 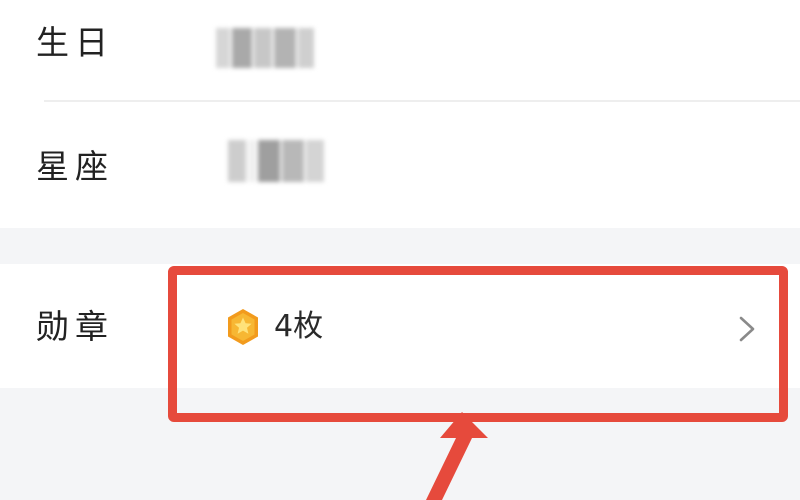 I want to click on badge-count: 4枚, so click(x=299, y=326).